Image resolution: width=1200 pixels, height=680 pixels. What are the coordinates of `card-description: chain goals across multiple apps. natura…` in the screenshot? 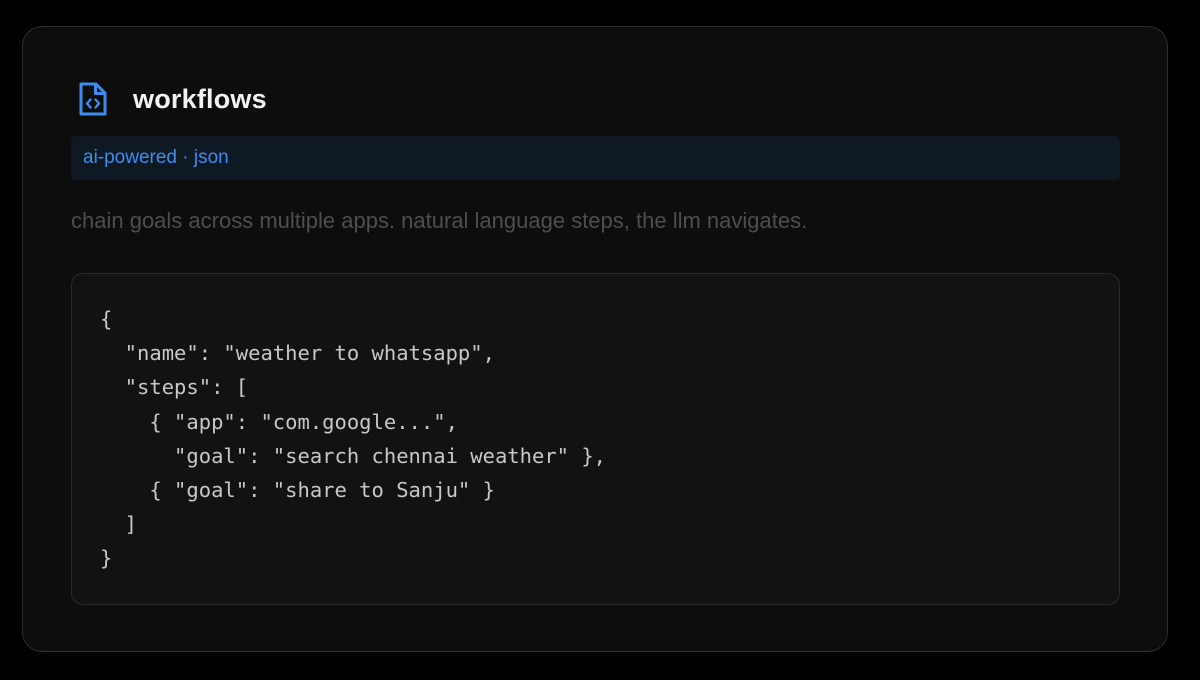 It's located at (439, 220).